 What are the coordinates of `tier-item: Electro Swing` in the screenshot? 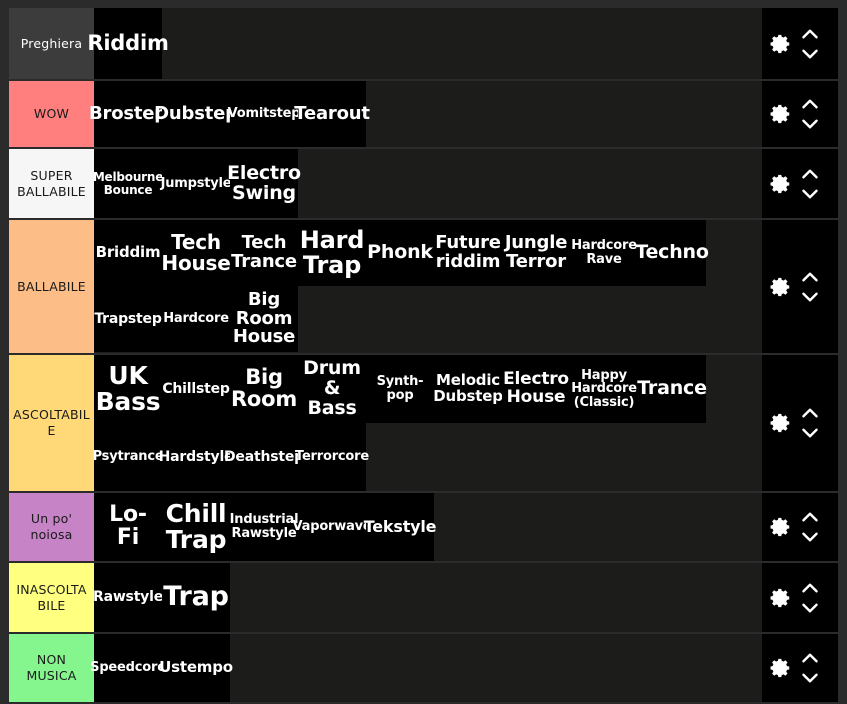 It's located at (264, 183).